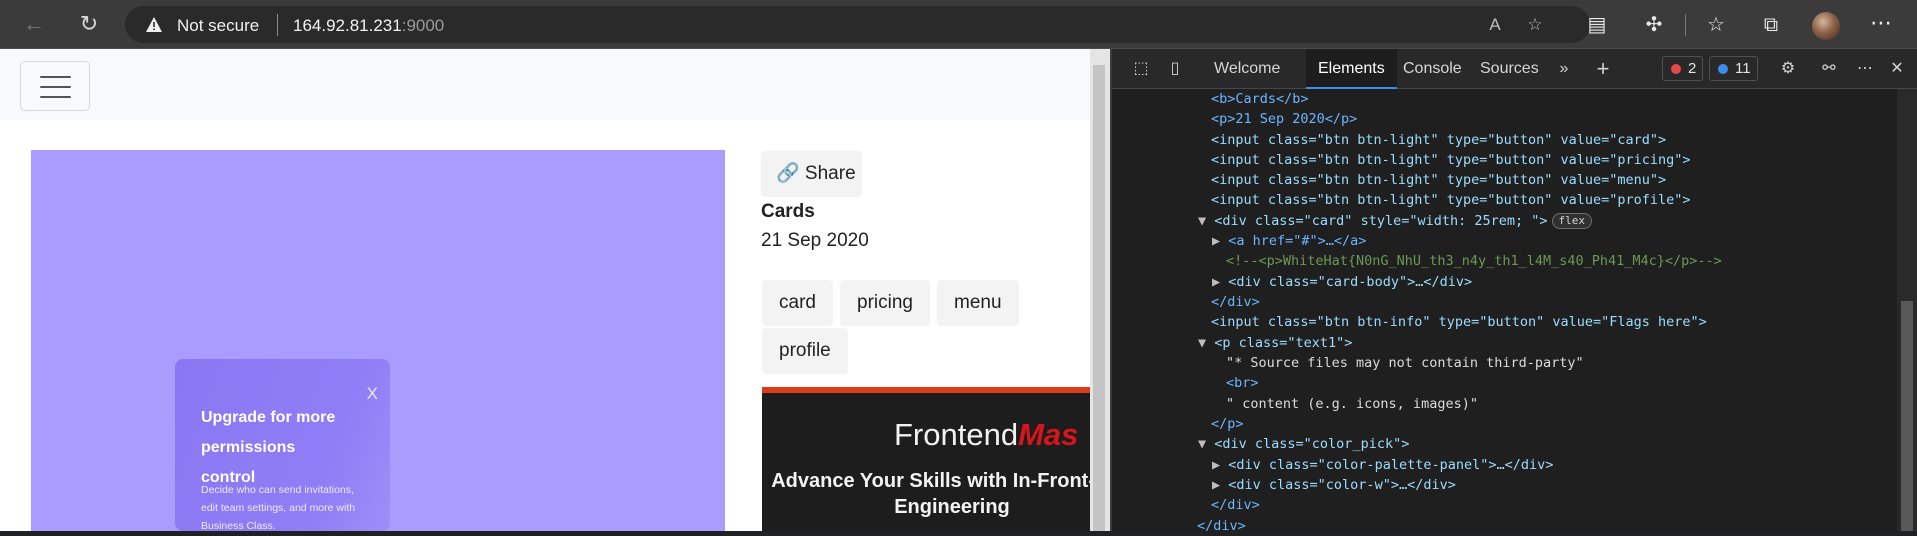 The image size is (1917, 536). I want to click on dom-line: <p>21 Sep 2020</p>, so click(1284, 119).